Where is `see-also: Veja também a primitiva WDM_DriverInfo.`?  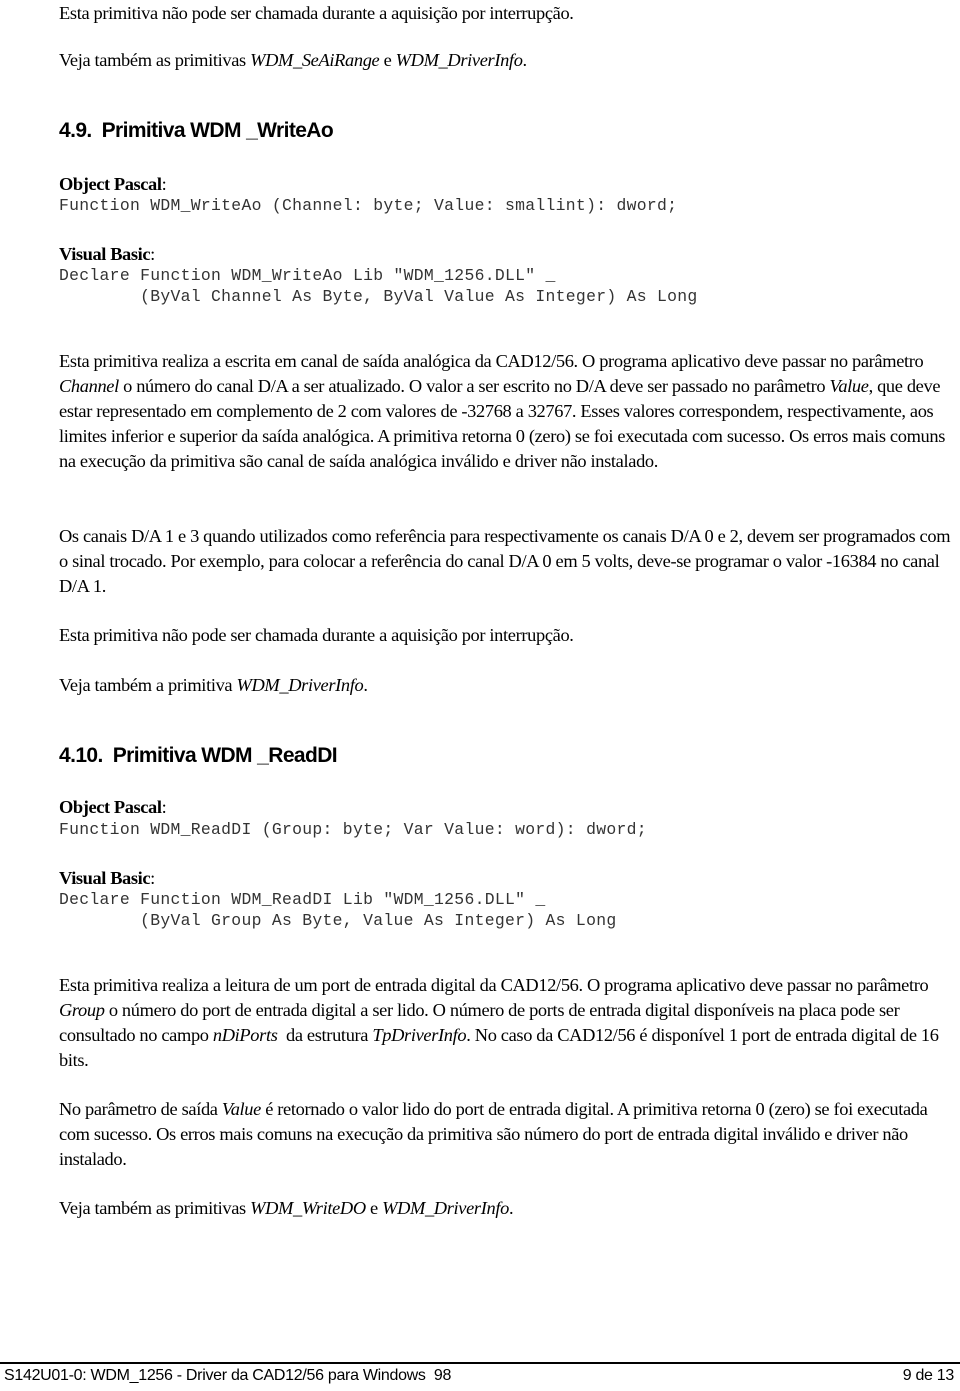
see-also: Veja também a primitiva WDM_DriverInfo. is located at coordinates (506, 685).